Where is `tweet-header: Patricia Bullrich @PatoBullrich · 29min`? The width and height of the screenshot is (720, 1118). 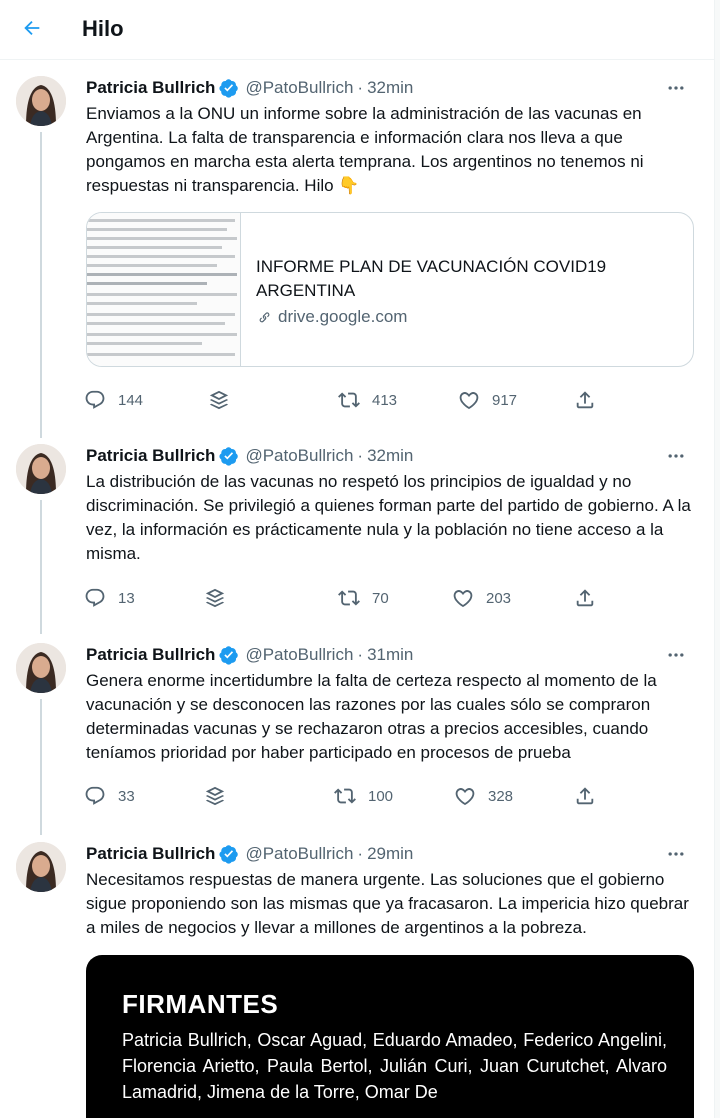 tweet-header: Patricia Bullrich @PatoBullrich · 29min is located at coordinates (249, 854).